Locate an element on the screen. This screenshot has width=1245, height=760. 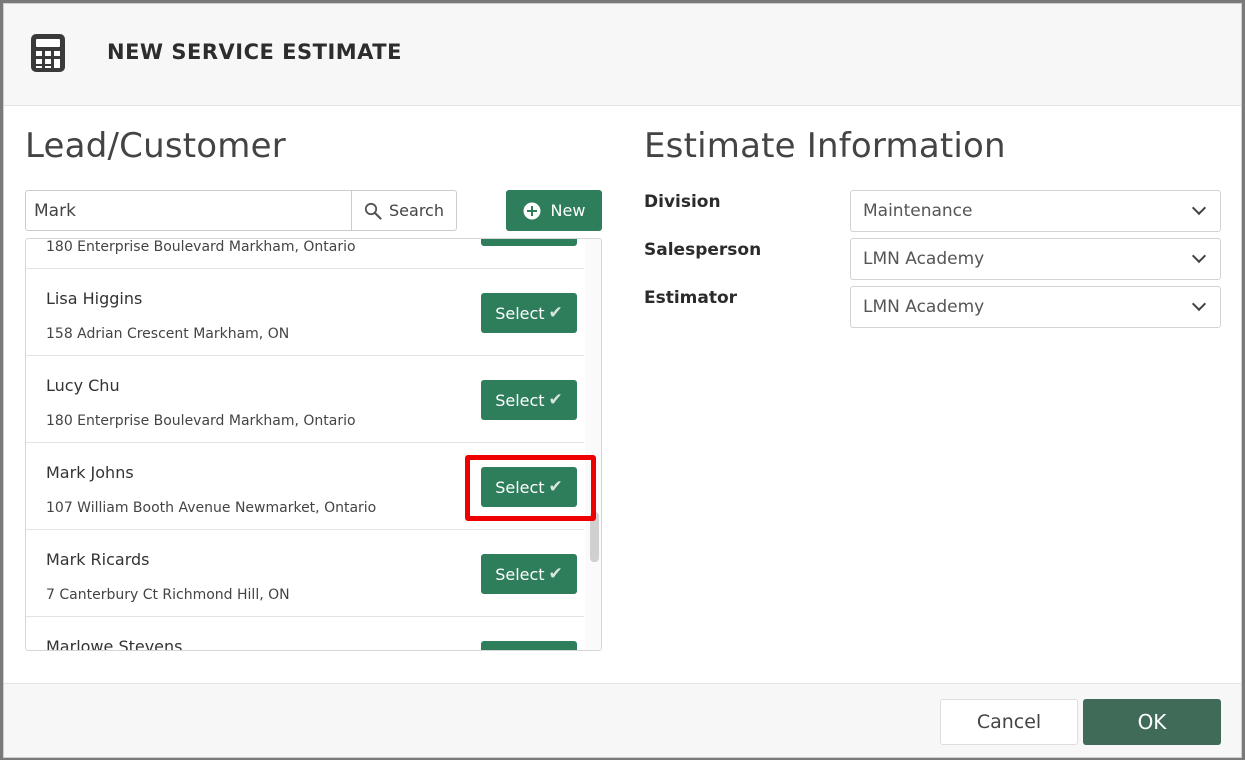
customer-name: Mark Johns is located at coordinates (90, 472).